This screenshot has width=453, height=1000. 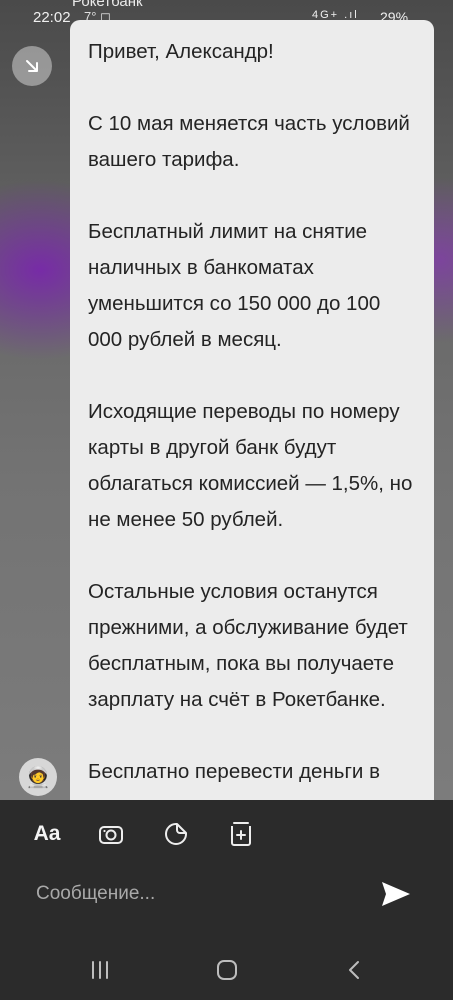 I want to click on gallery-button, so click(x=241, y=834).